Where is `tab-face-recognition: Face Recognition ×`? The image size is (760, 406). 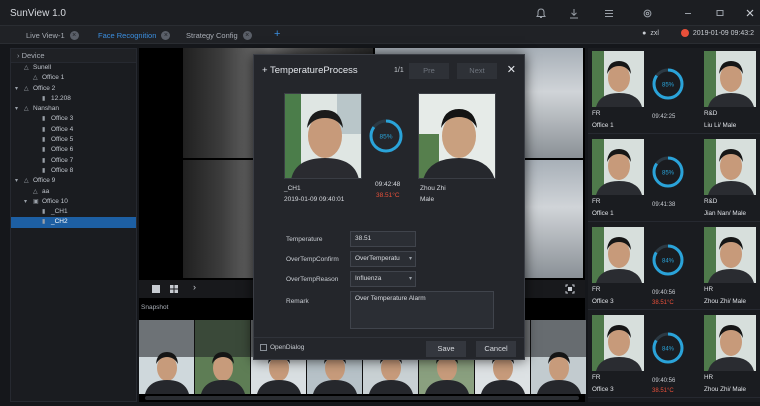
tab-face-recognition: Face Recognition × is located at coordinates (134, 35).